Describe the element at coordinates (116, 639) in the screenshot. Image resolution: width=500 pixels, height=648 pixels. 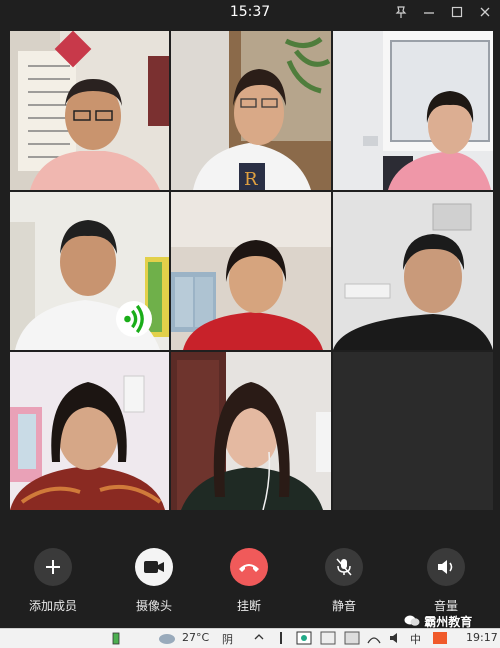
I see `battery-icon` at that location.